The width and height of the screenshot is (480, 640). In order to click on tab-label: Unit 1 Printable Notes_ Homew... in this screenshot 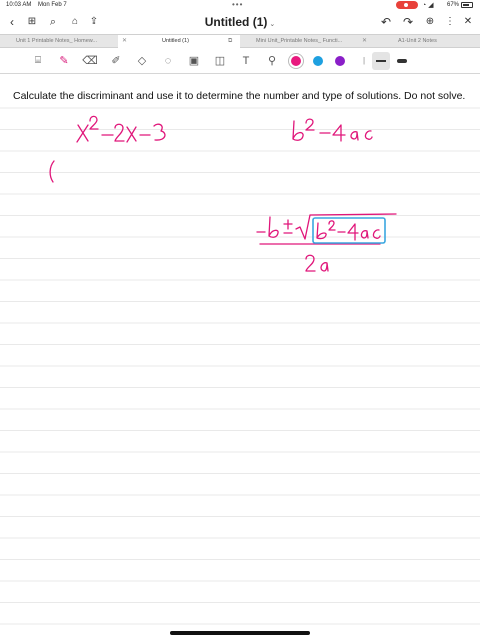, I will do `click(57, 41)`.